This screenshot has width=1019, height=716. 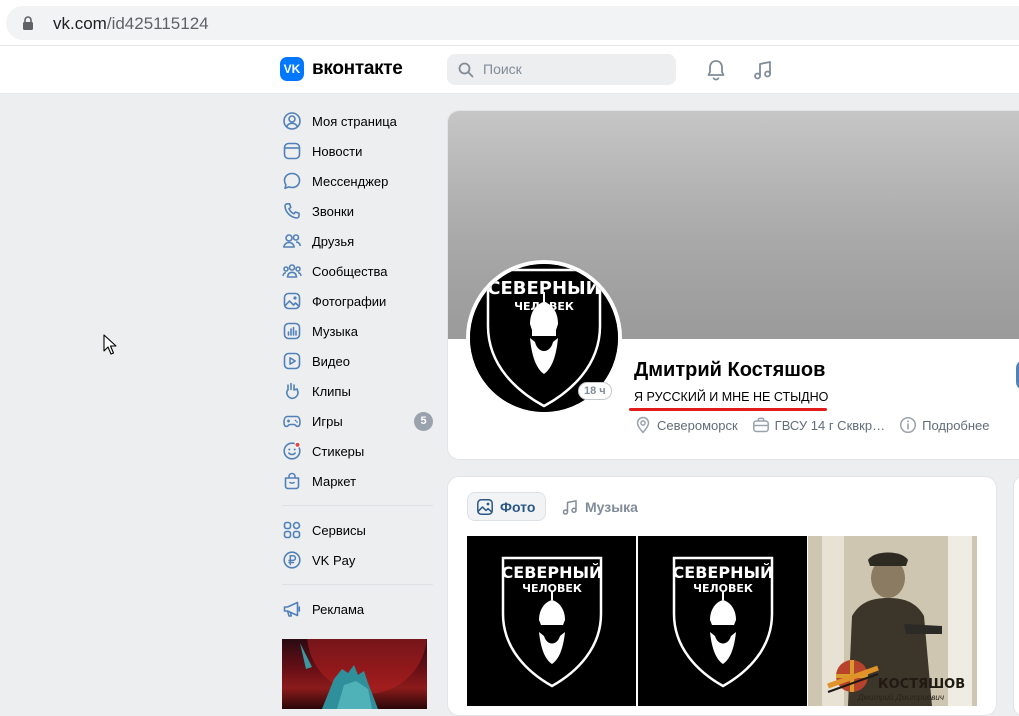 I want to click on nav-item-my-page: Моя страница, so click(x=357, y=121).